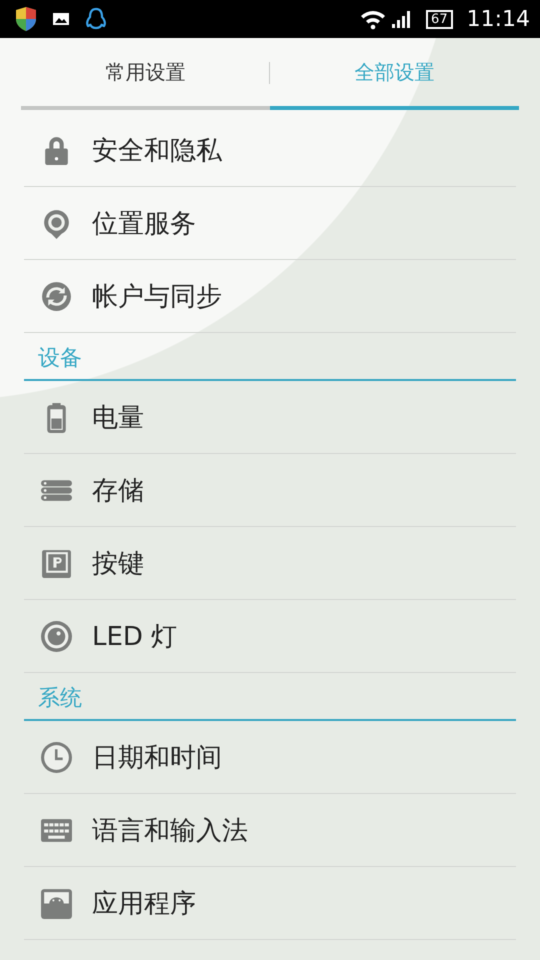 This screenshot has height=960, width=540. I want to click on settings-item: 日期和时间, so click(157, 757).